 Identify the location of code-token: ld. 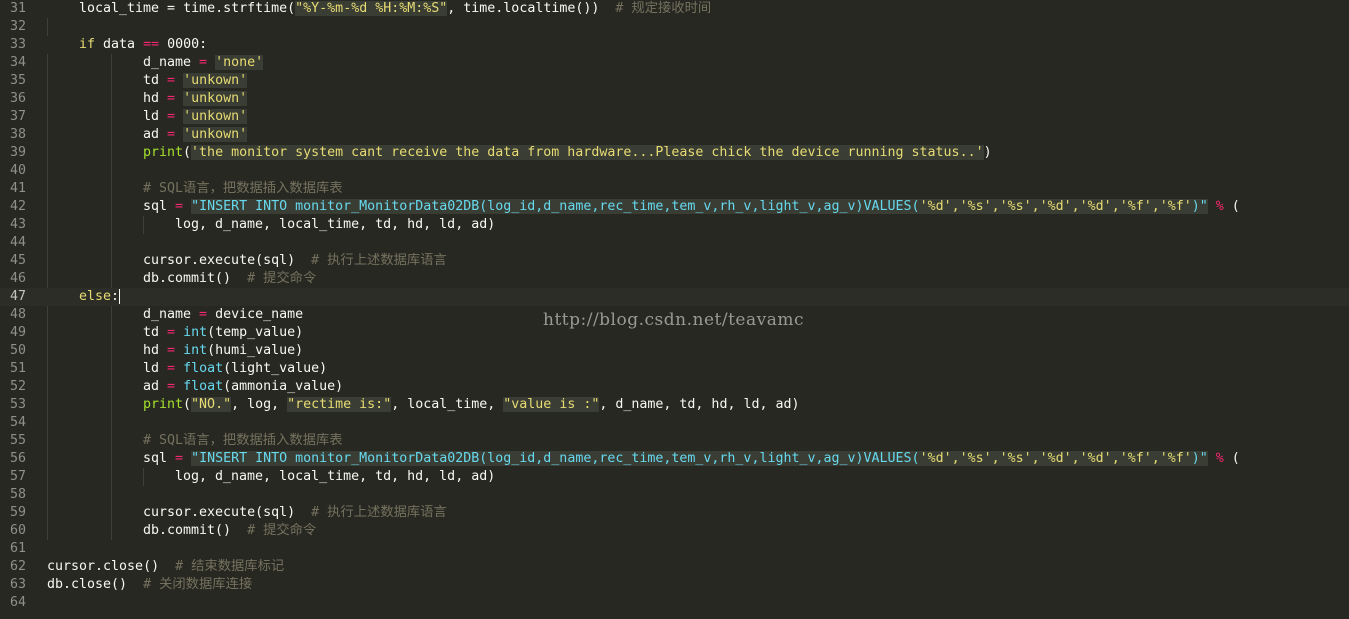
(155, 368).